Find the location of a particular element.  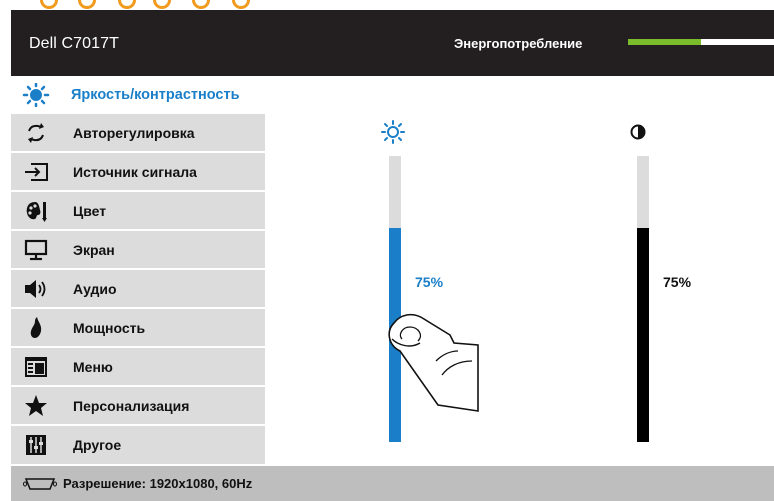

monitor-model-title: Dell C7017T is located at coordinates (74, 43).